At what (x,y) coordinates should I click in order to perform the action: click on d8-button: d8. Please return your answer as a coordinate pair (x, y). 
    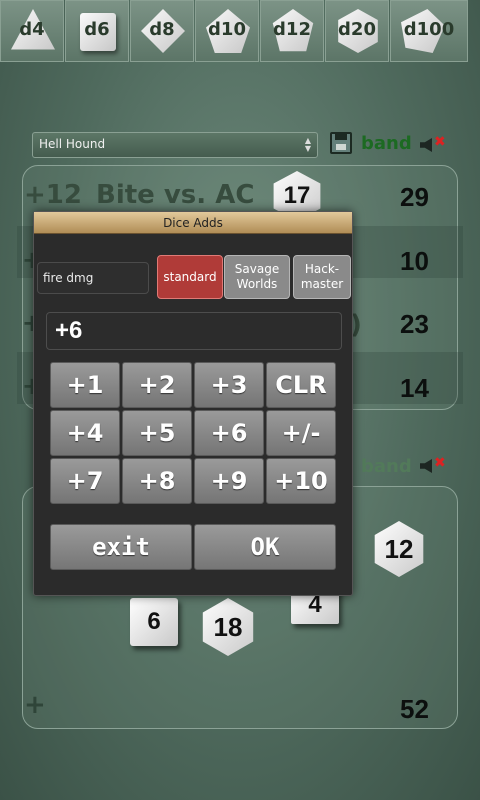
    Looking at the image, I should click on (162, 31).